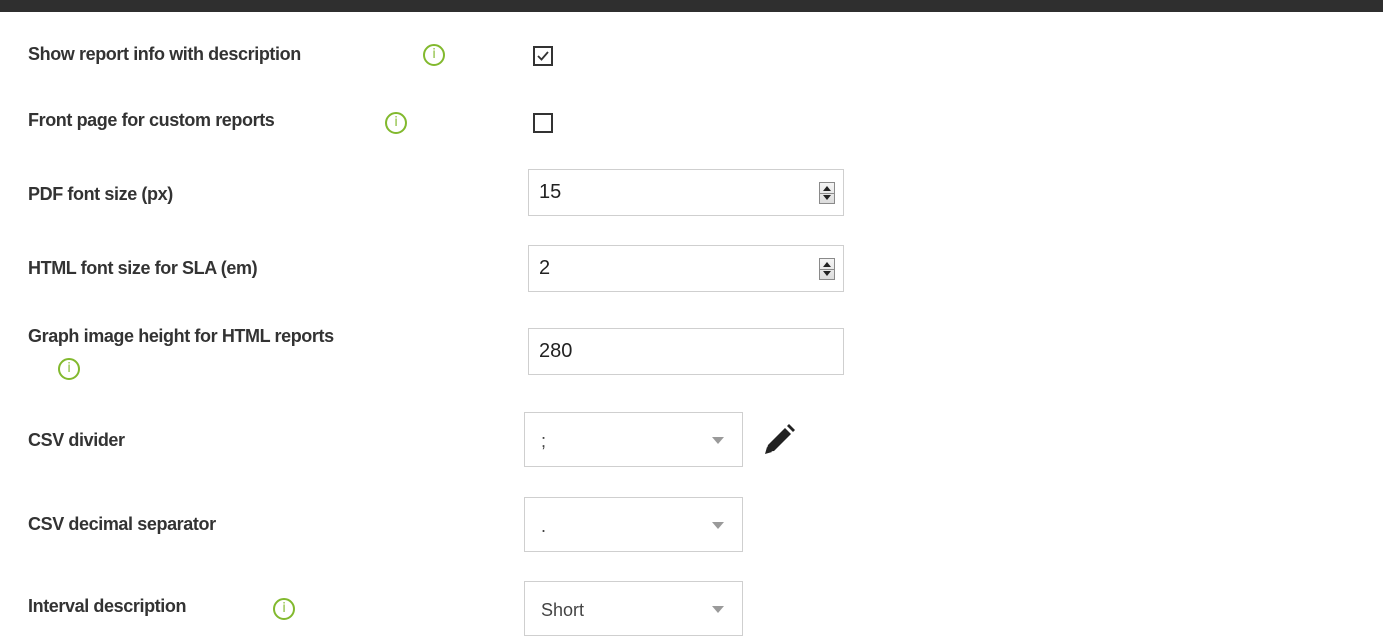 The width and height of the screenshot is (1383, 643). What do you see at coordinates (76, 440) in the screenshot?
I see `csv-divider-label: CSV divider` at bounding box center [76, 440].